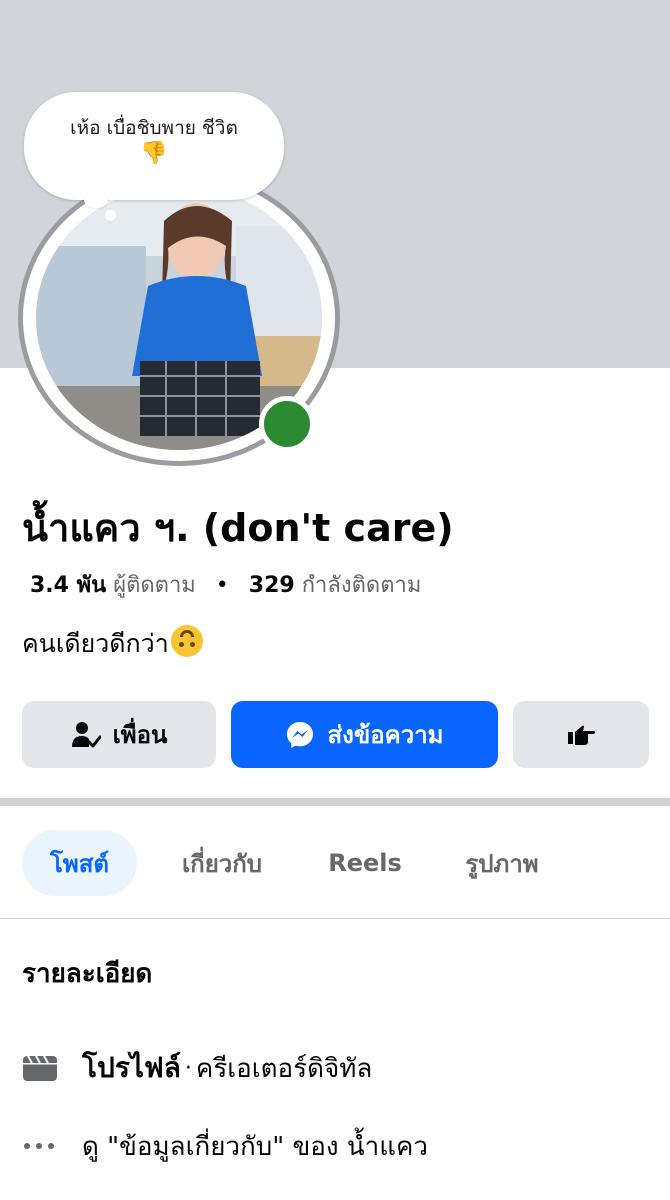 This screenshot has width=670, height=1200. I want to click on note-bubble-tail-small, so click(110, 215).